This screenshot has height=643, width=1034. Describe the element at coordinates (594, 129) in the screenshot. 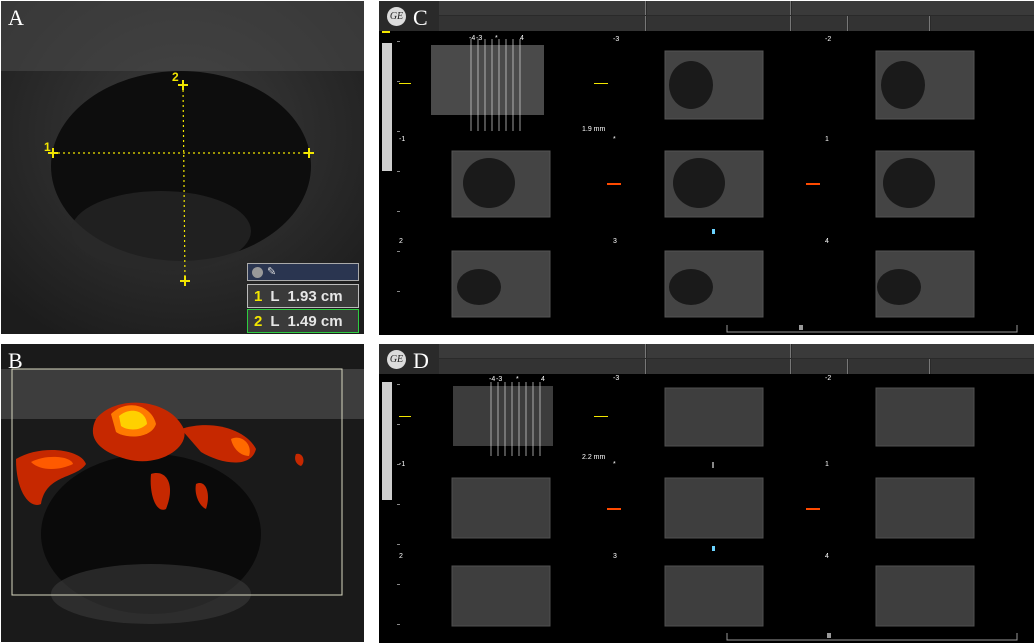

I see `slice-thickness: 1.9 mm` at that location.